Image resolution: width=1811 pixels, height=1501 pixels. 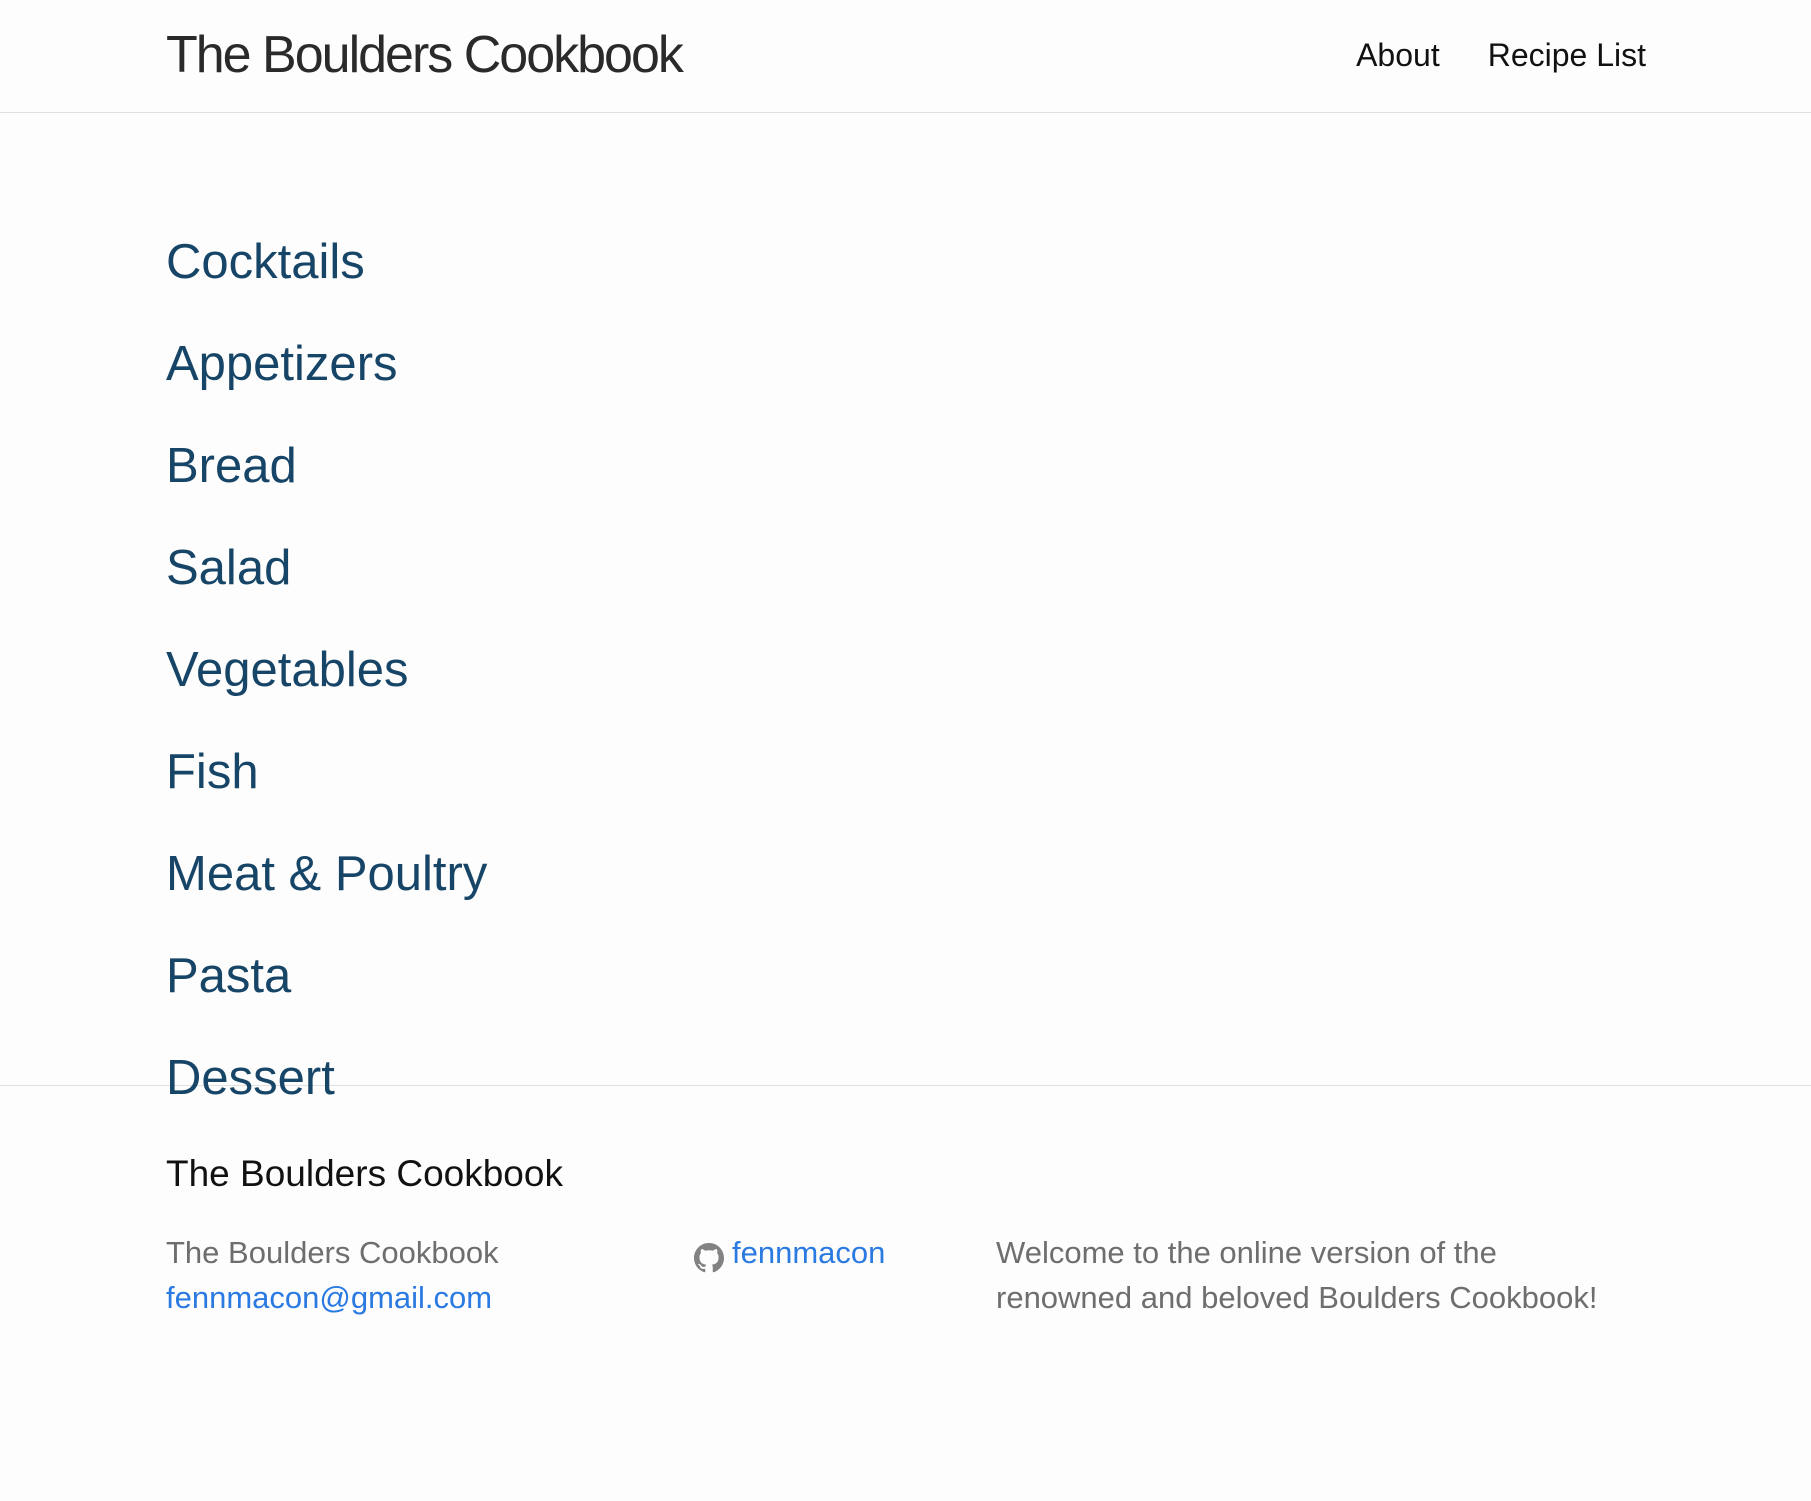 I want to click on github-link: fennmacon, so click(x=789, y=1252).